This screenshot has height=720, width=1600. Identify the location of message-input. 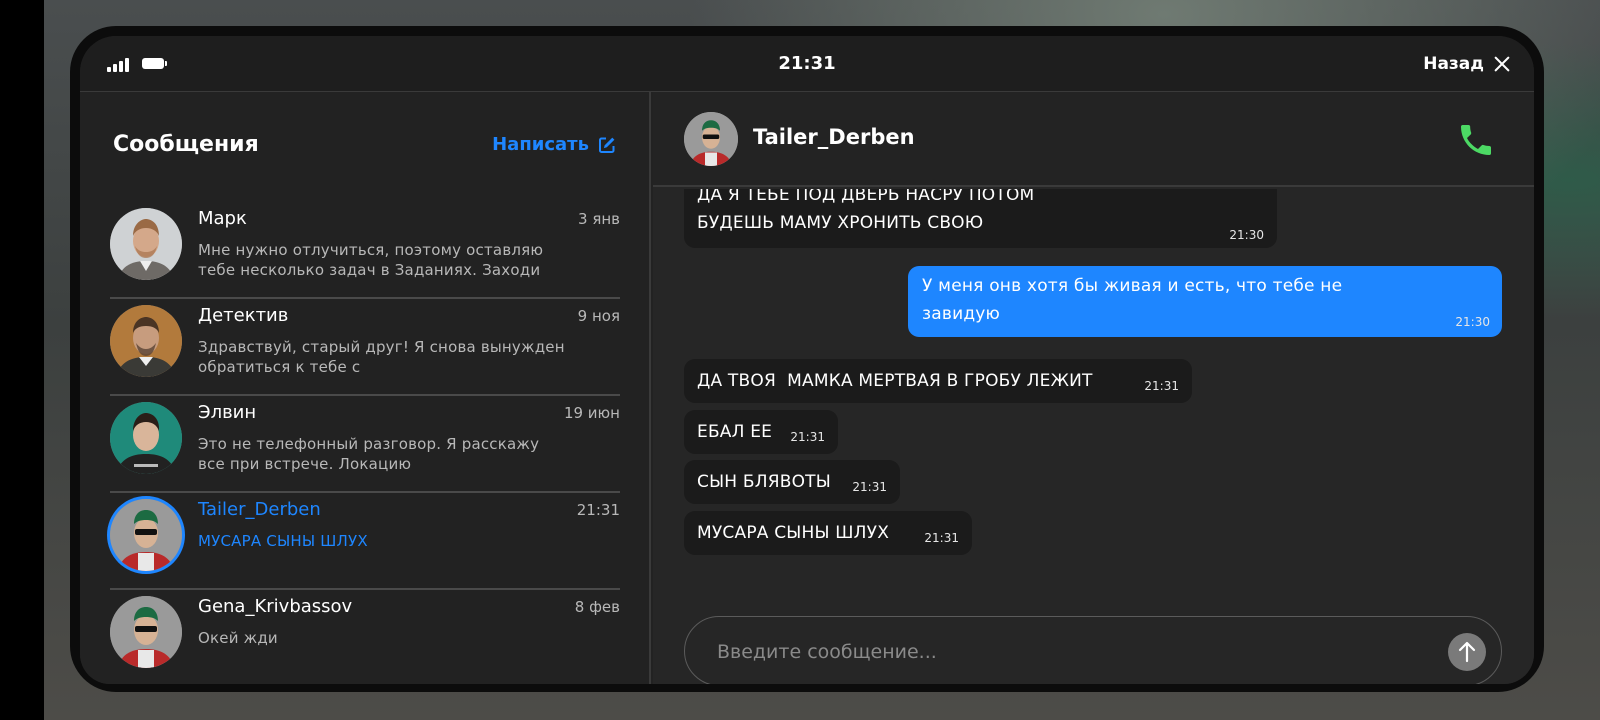
(1067, 652).